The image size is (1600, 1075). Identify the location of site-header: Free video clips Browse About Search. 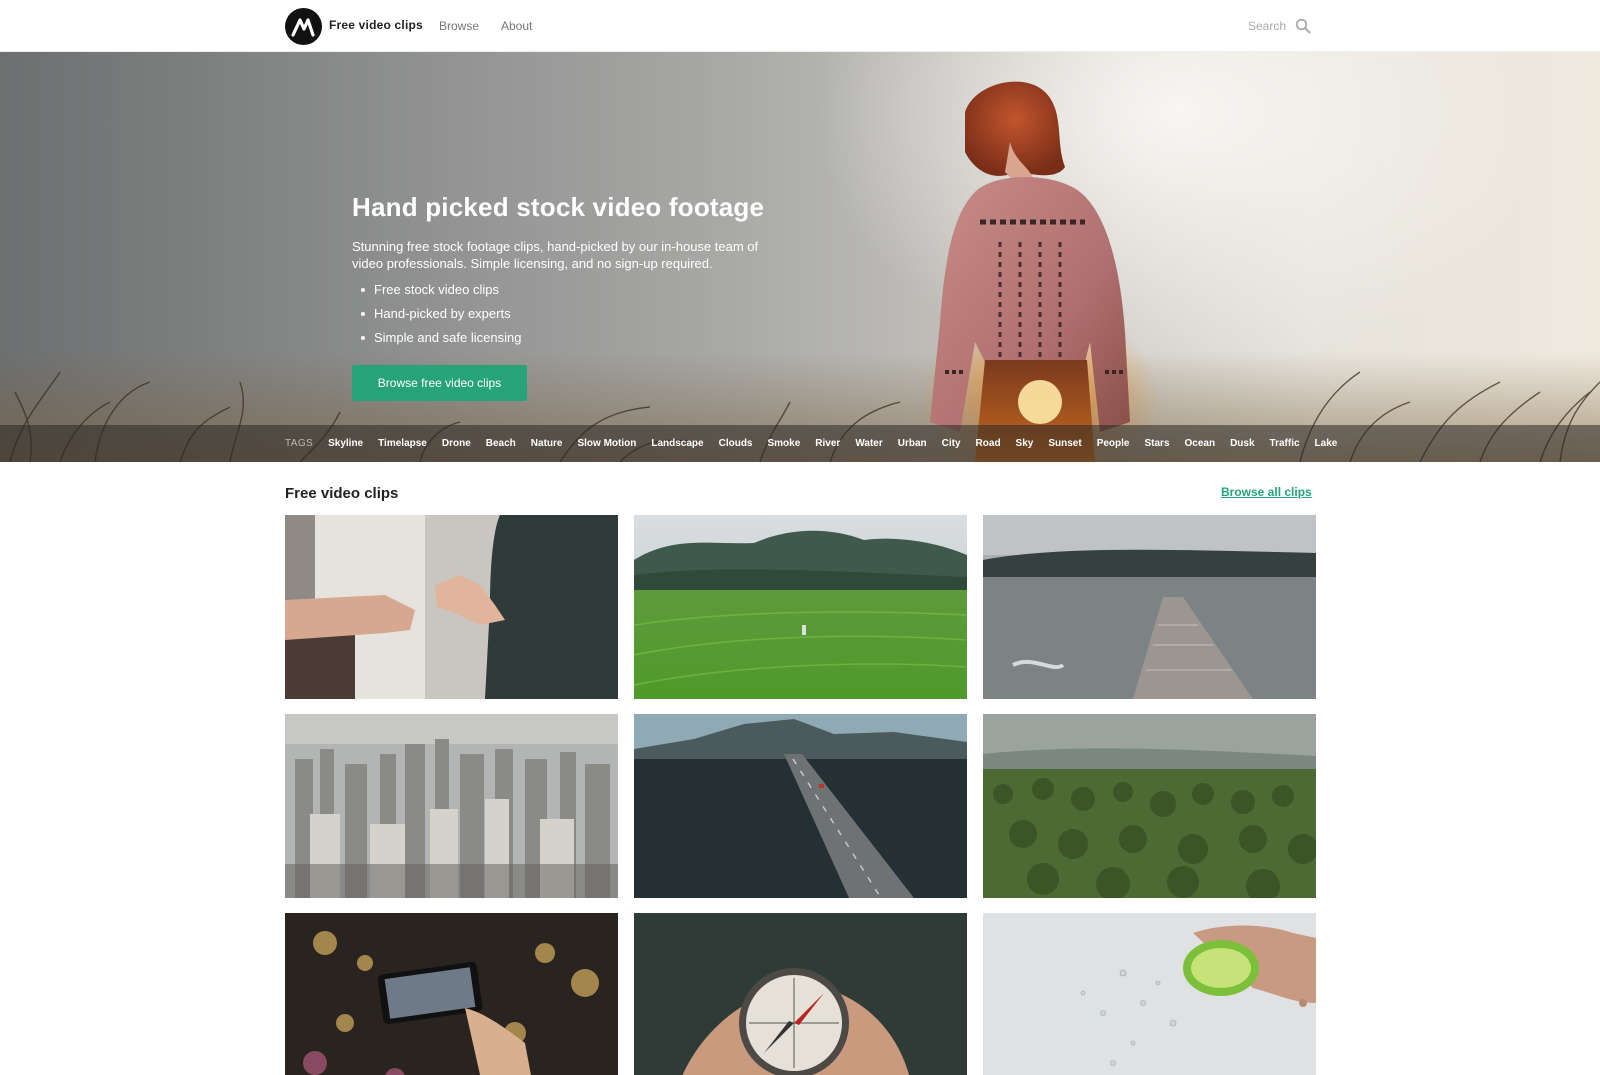
(800, 26).